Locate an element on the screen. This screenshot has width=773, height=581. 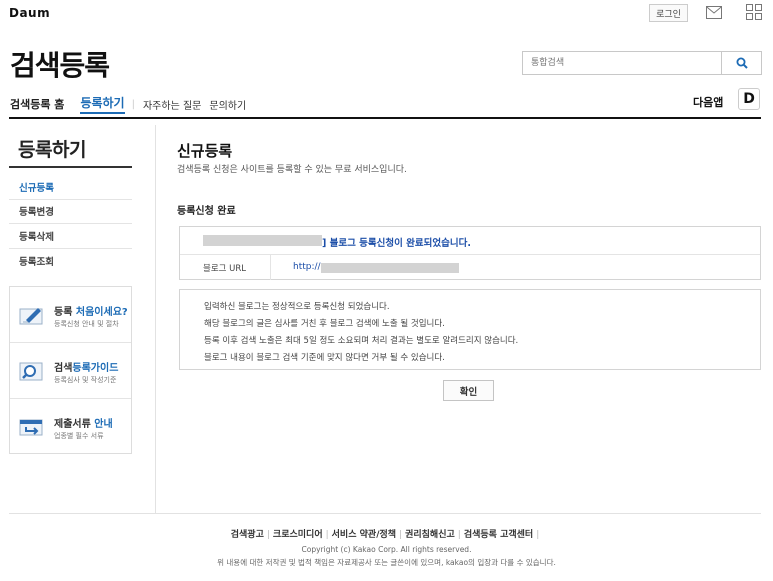
tray-arrow-icon is located at coordinates (31, 427).